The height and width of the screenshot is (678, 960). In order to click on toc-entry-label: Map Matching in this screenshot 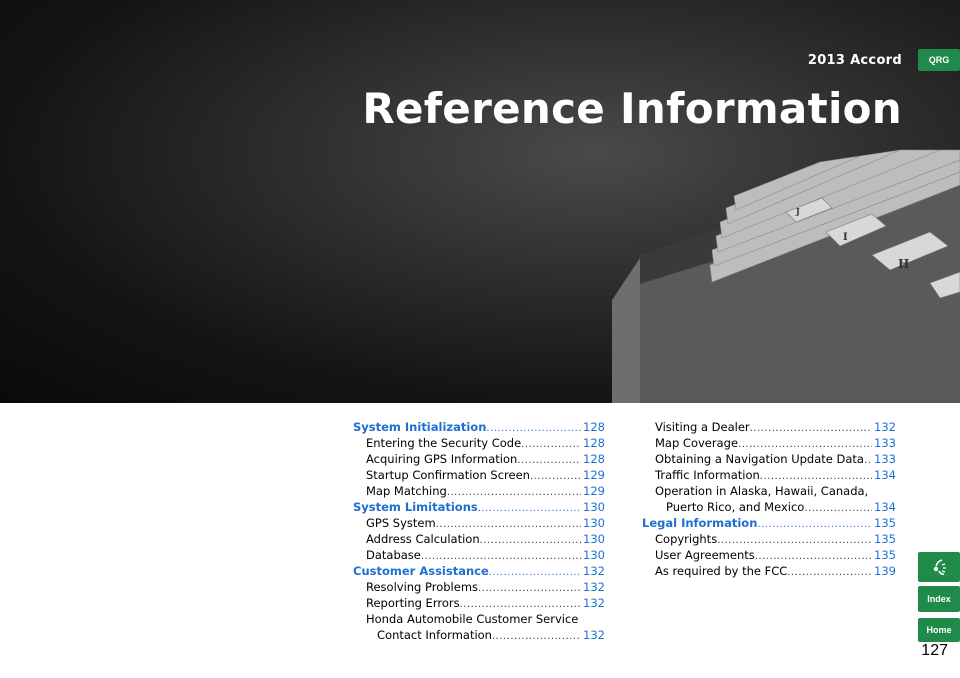, I will do `click(406, 491)`.